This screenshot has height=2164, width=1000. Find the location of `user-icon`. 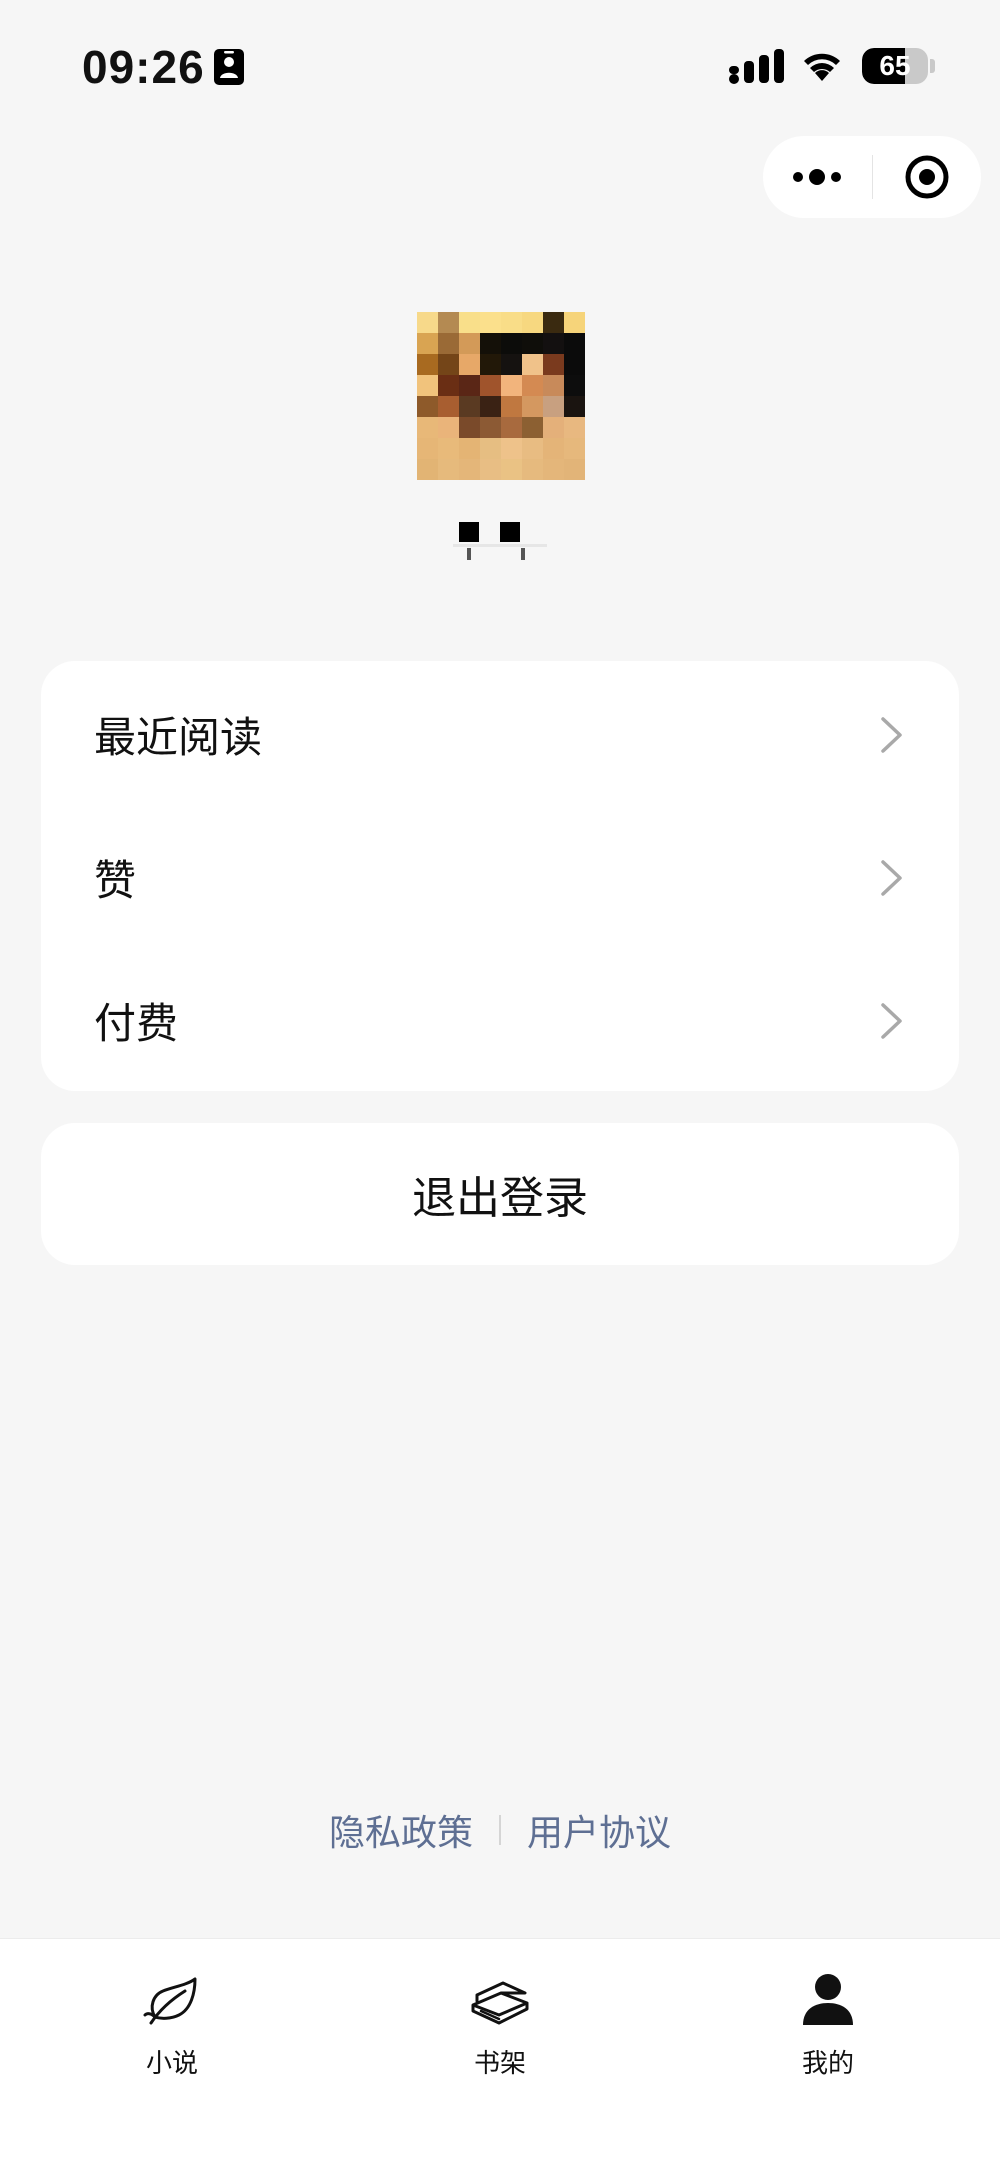

user-icon is located at coordinates (828, 1999).